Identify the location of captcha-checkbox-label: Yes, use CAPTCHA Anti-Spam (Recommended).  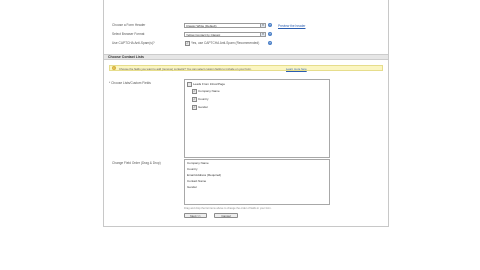
(225, 43).